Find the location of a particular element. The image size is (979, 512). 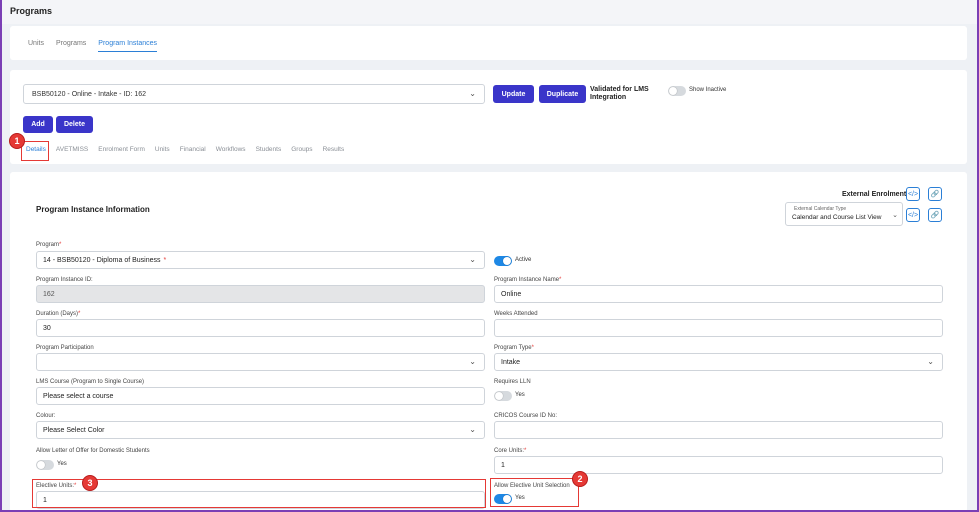

annotation-box-elective-units is located at coordinates (259, 493).